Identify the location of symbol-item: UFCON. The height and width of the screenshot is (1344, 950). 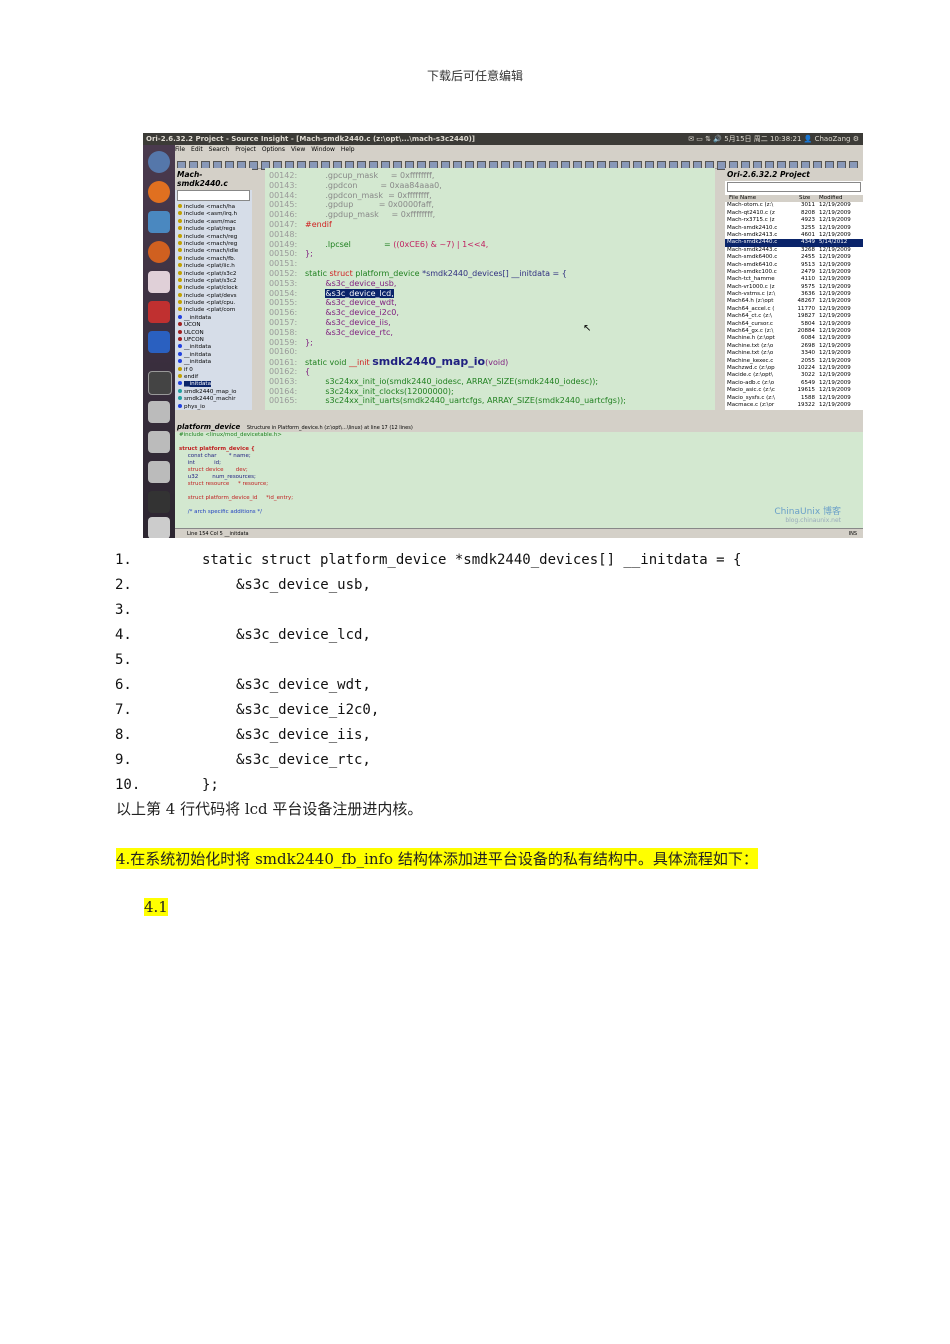
(213, 340).